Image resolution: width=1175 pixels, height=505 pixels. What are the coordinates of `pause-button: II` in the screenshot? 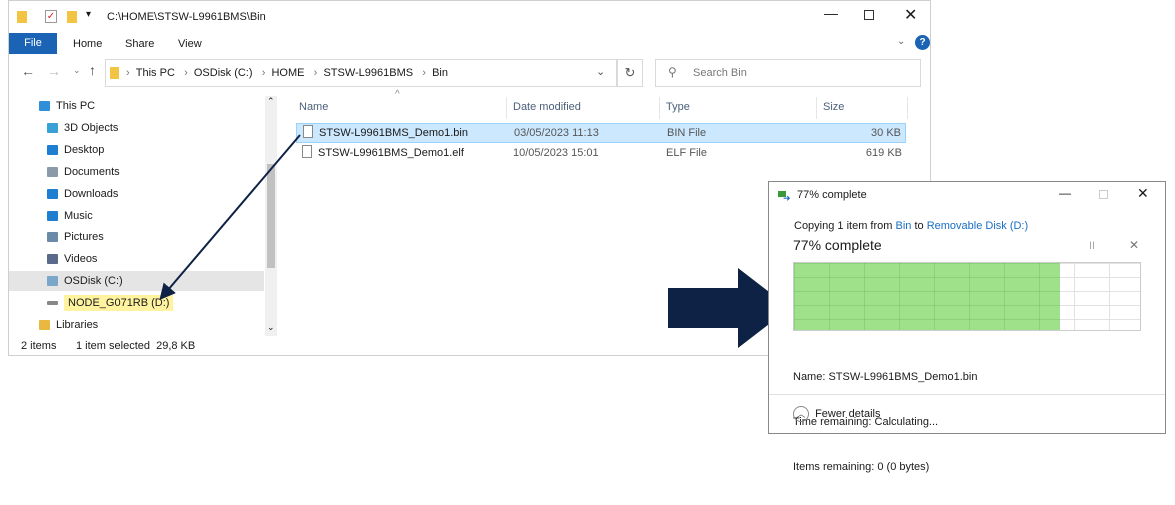 It's located at (1092, 246).